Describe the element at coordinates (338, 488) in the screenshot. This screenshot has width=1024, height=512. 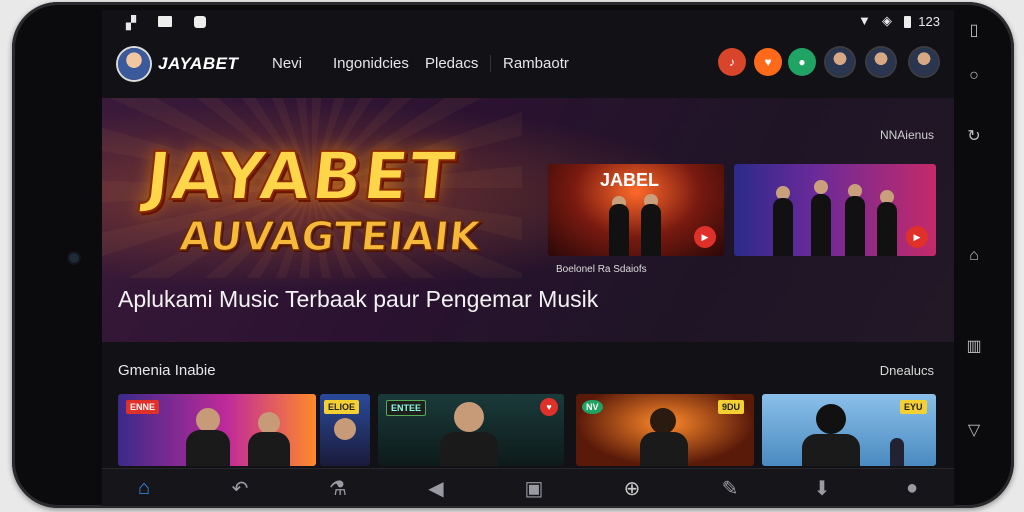
I see `flask-icon: ⚗` at that location.